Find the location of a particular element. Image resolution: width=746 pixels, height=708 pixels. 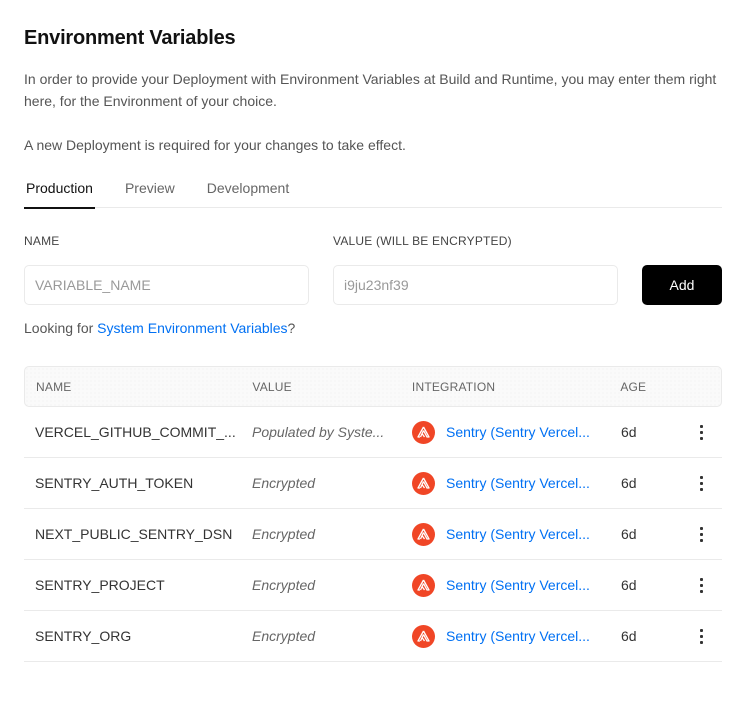

system-env-variables-link: System Environment Variables is located at coordinates (192, 328).